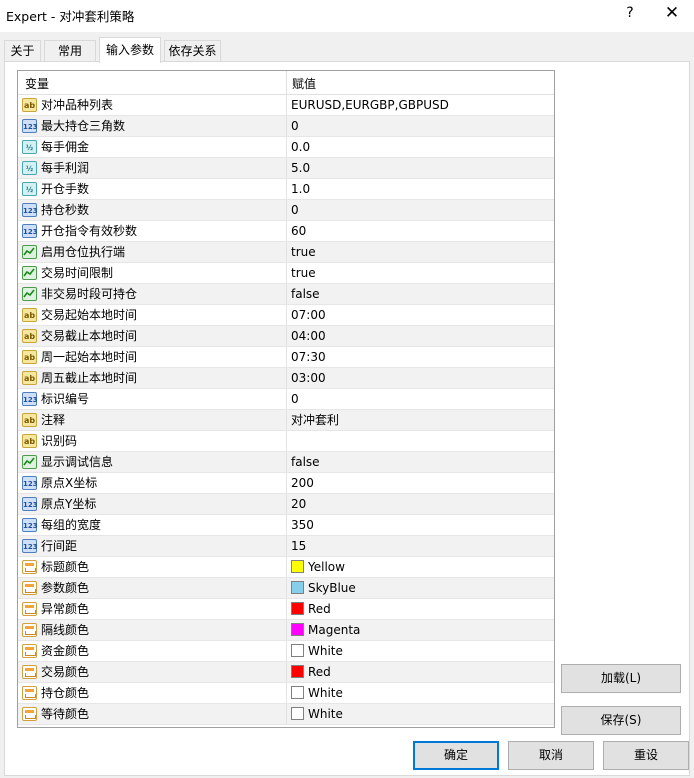 The height and width of the screenshot is (778, 694). What do you see at coordinates (286, 546) in the screenshot?
I see `table-row: 123 行间距 15` at bounding box center [286, 546].